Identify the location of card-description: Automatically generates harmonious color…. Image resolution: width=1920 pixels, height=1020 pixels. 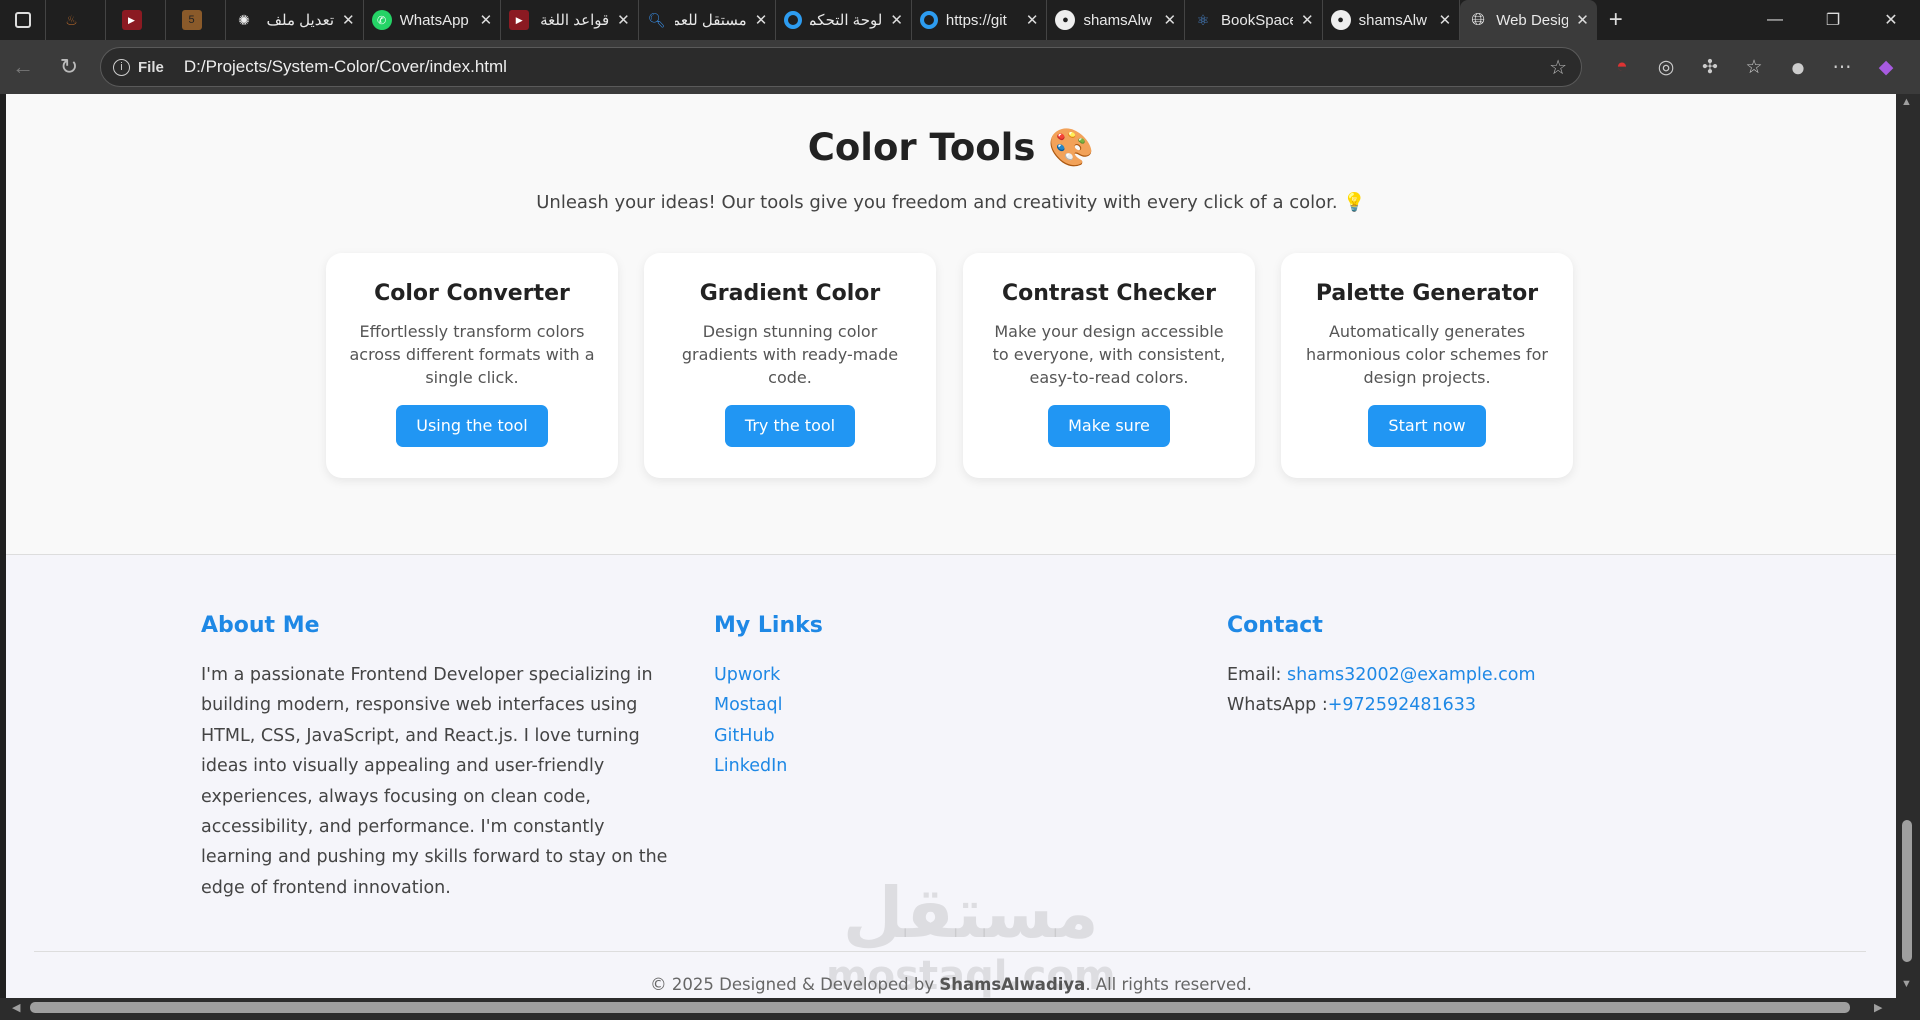
(1426, 354).